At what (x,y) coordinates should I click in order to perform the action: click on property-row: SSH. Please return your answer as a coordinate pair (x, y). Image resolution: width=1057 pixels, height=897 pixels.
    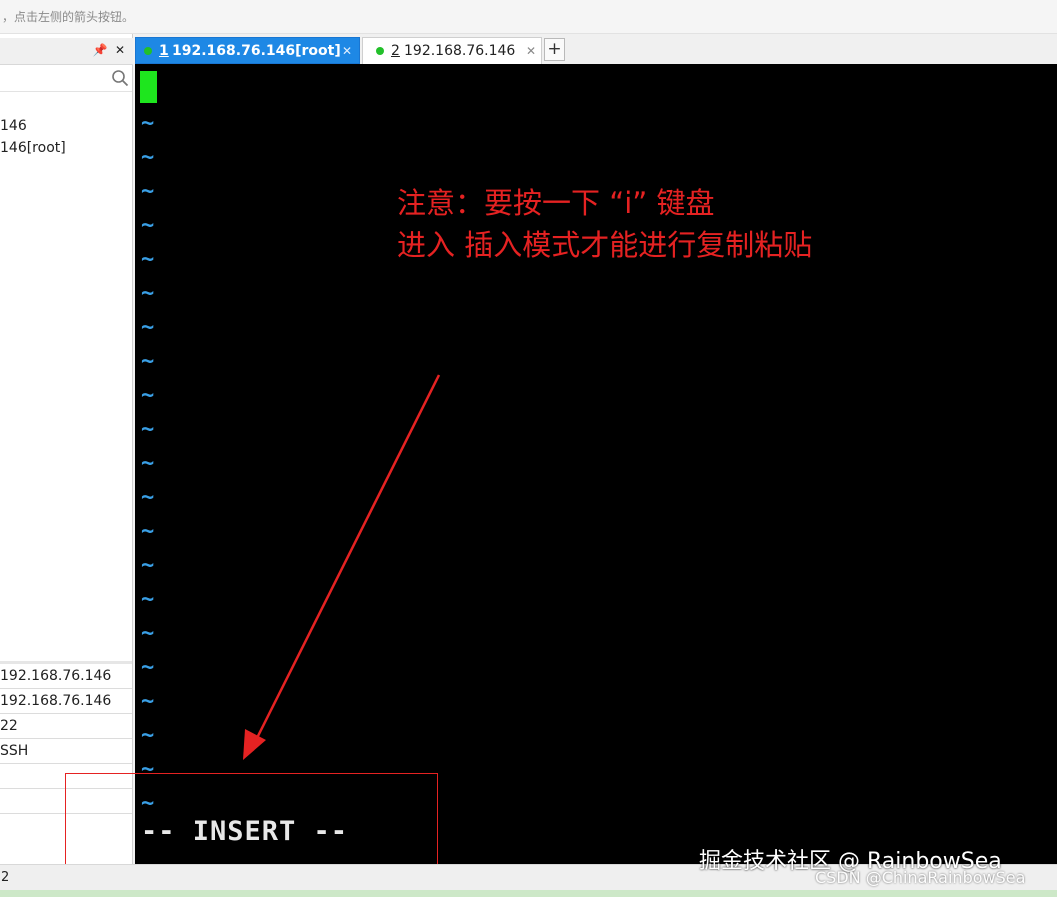
    Looking at the image, I should click on (66, 751).